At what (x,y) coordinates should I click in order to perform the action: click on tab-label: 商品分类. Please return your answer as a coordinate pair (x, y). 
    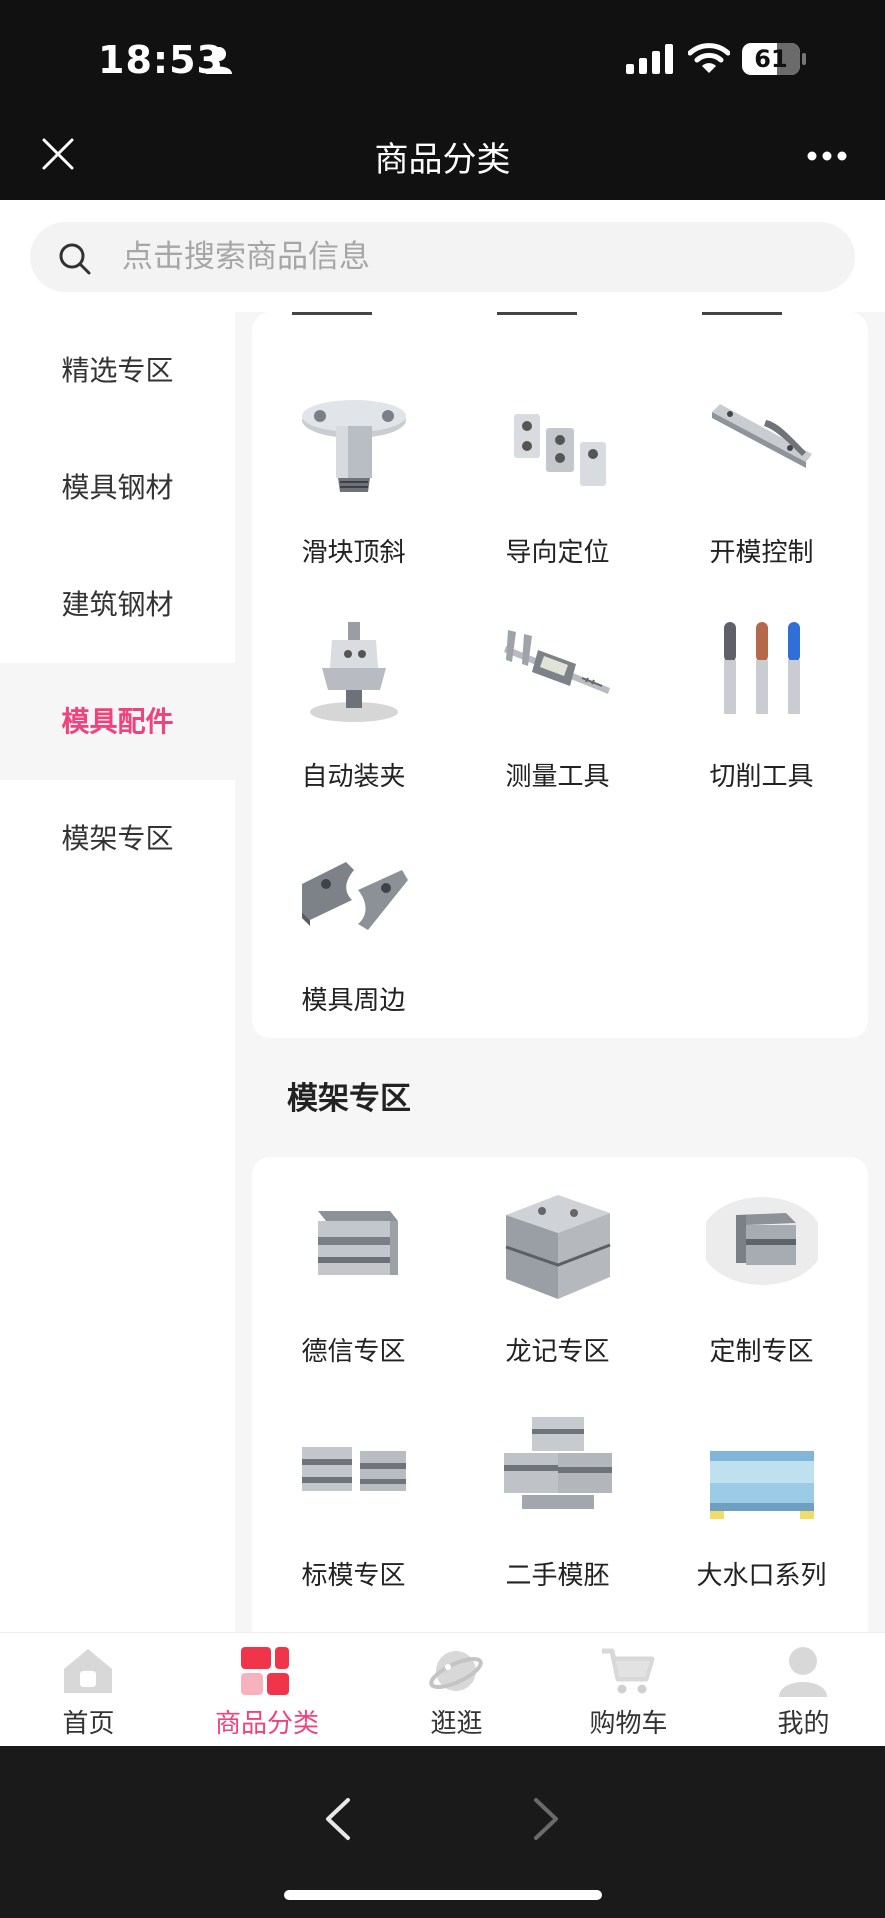
    Looking at the image, I should click on (266, 1724).